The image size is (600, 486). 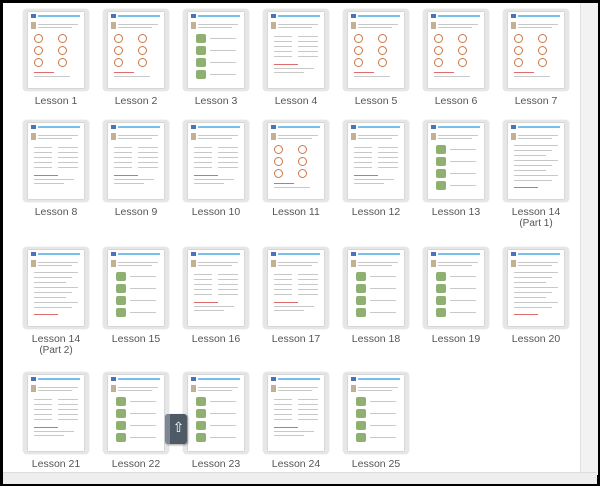 I want to click on lesson-label: Lesson 22, so click(x=136, y=464).